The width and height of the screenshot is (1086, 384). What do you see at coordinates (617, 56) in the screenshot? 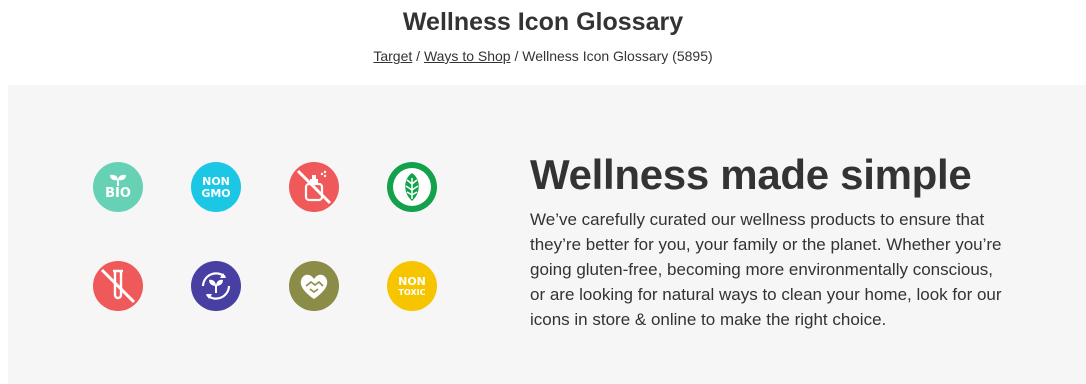
I see `breadcrumb-current: Wellness Icon Glossary (5895)` at bounding box center [617, 56].